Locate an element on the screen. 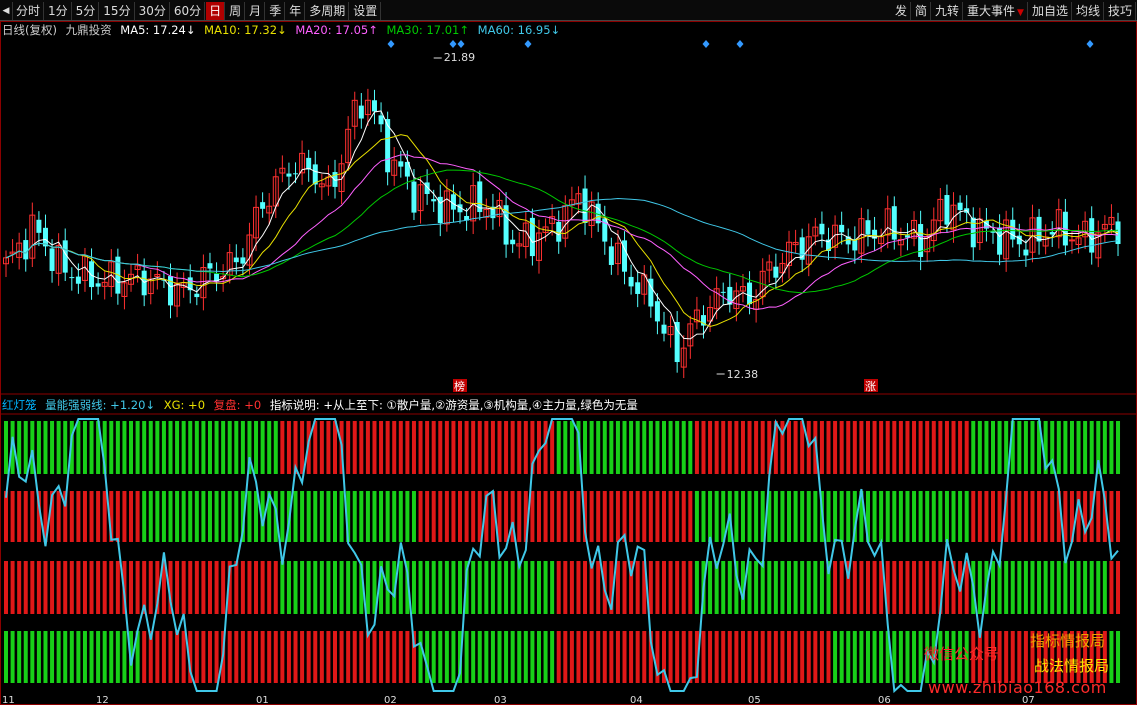 This screenshot has height=705, width=1137. dropdown-icon: ▼ is located at coordinates (1020, 12).